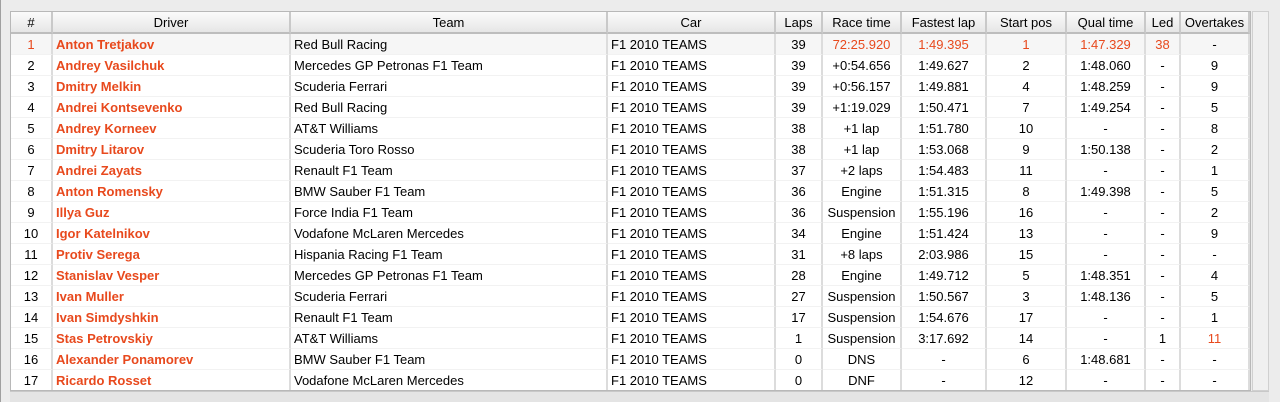 Image resolution: width=1280 pixels, height=402 pixels. Describe the element at coordinates (799, 23) in the screenshot. I see `col-header-laps: Laps` at that location.